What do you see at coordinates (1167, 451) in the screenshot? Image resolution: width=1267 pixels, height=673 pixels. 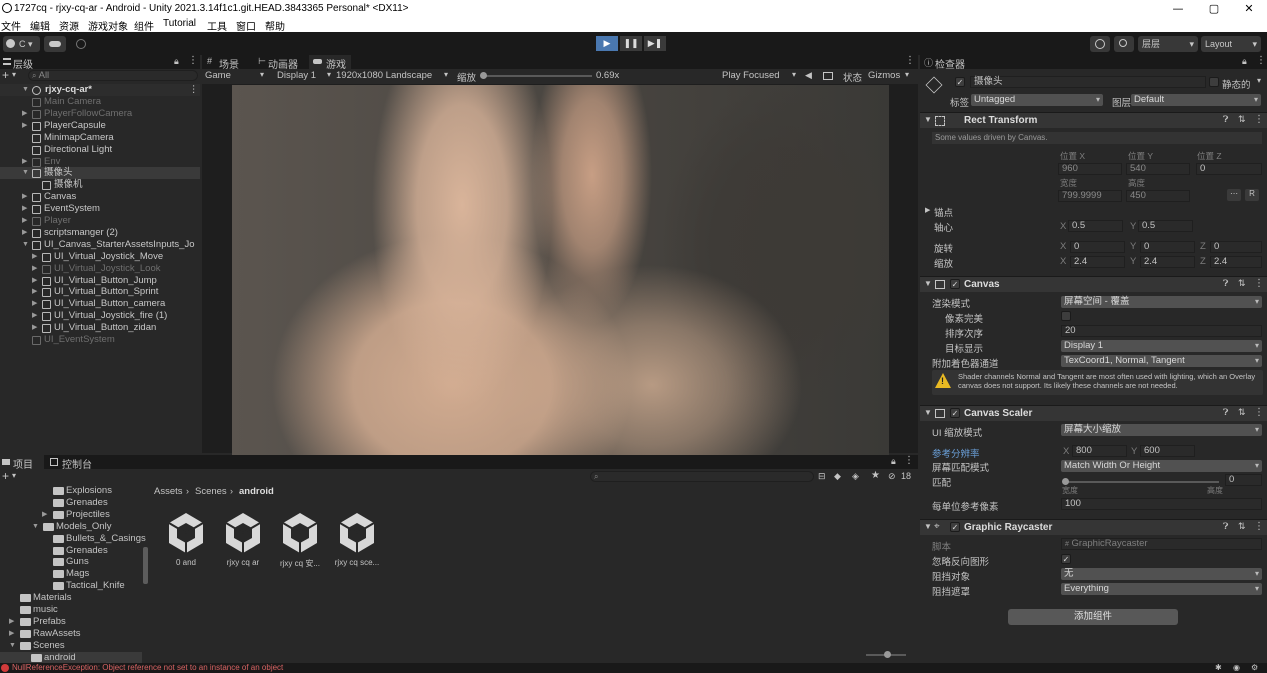 I see `ref-y-field: 600` at bounding box center [1167, 451].